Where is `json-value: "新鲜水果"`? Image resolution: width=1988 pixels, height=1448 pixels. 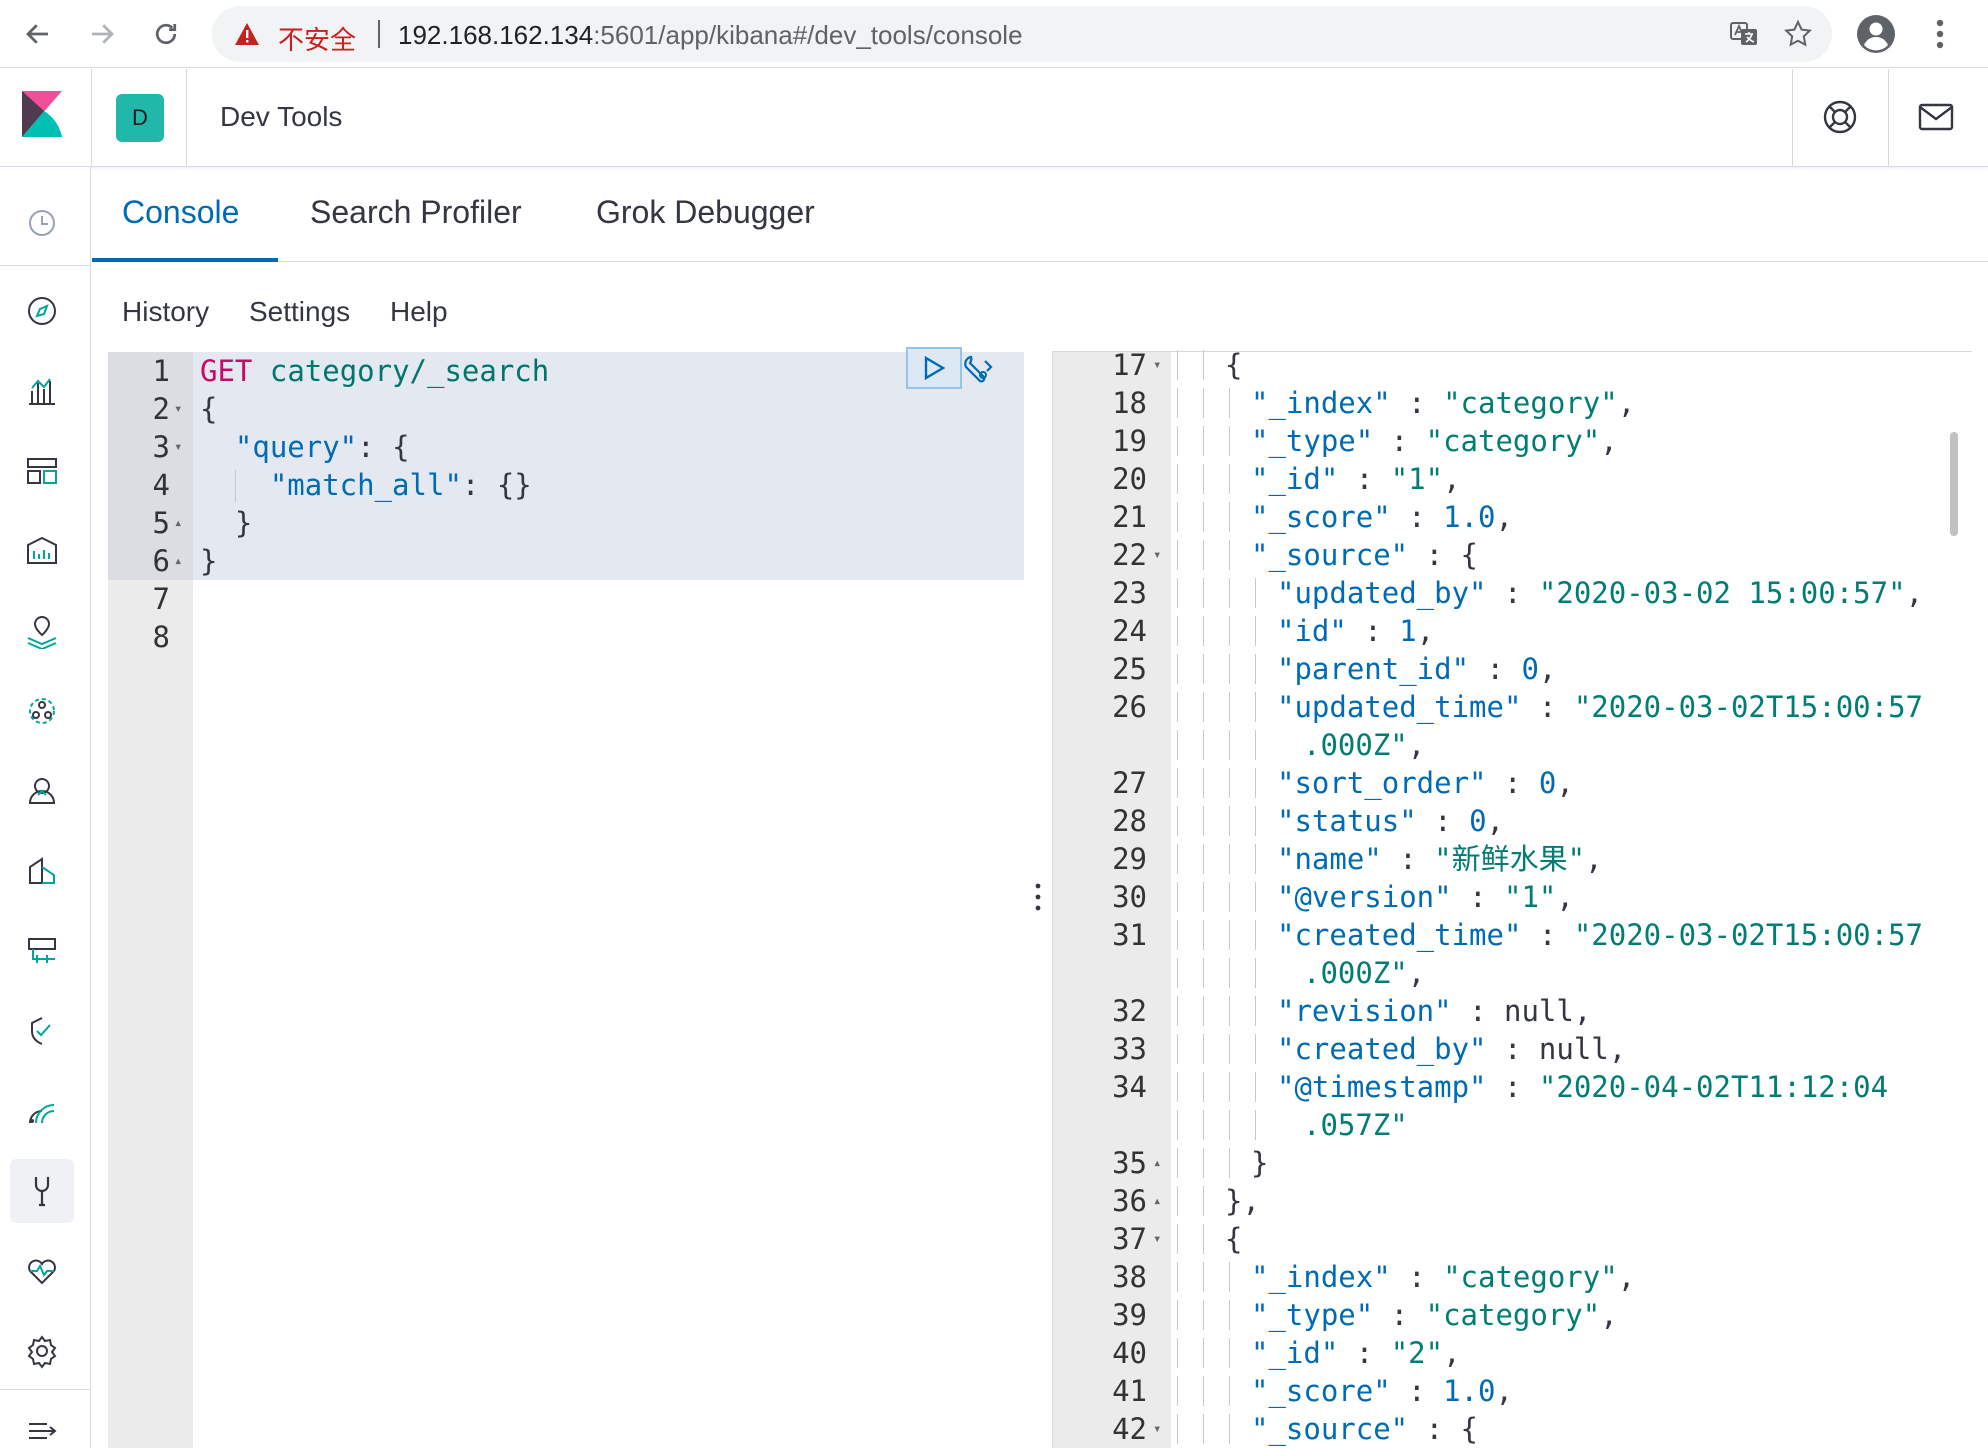 json-value: "新鲜水果" is located at coordinates (1510, 859).